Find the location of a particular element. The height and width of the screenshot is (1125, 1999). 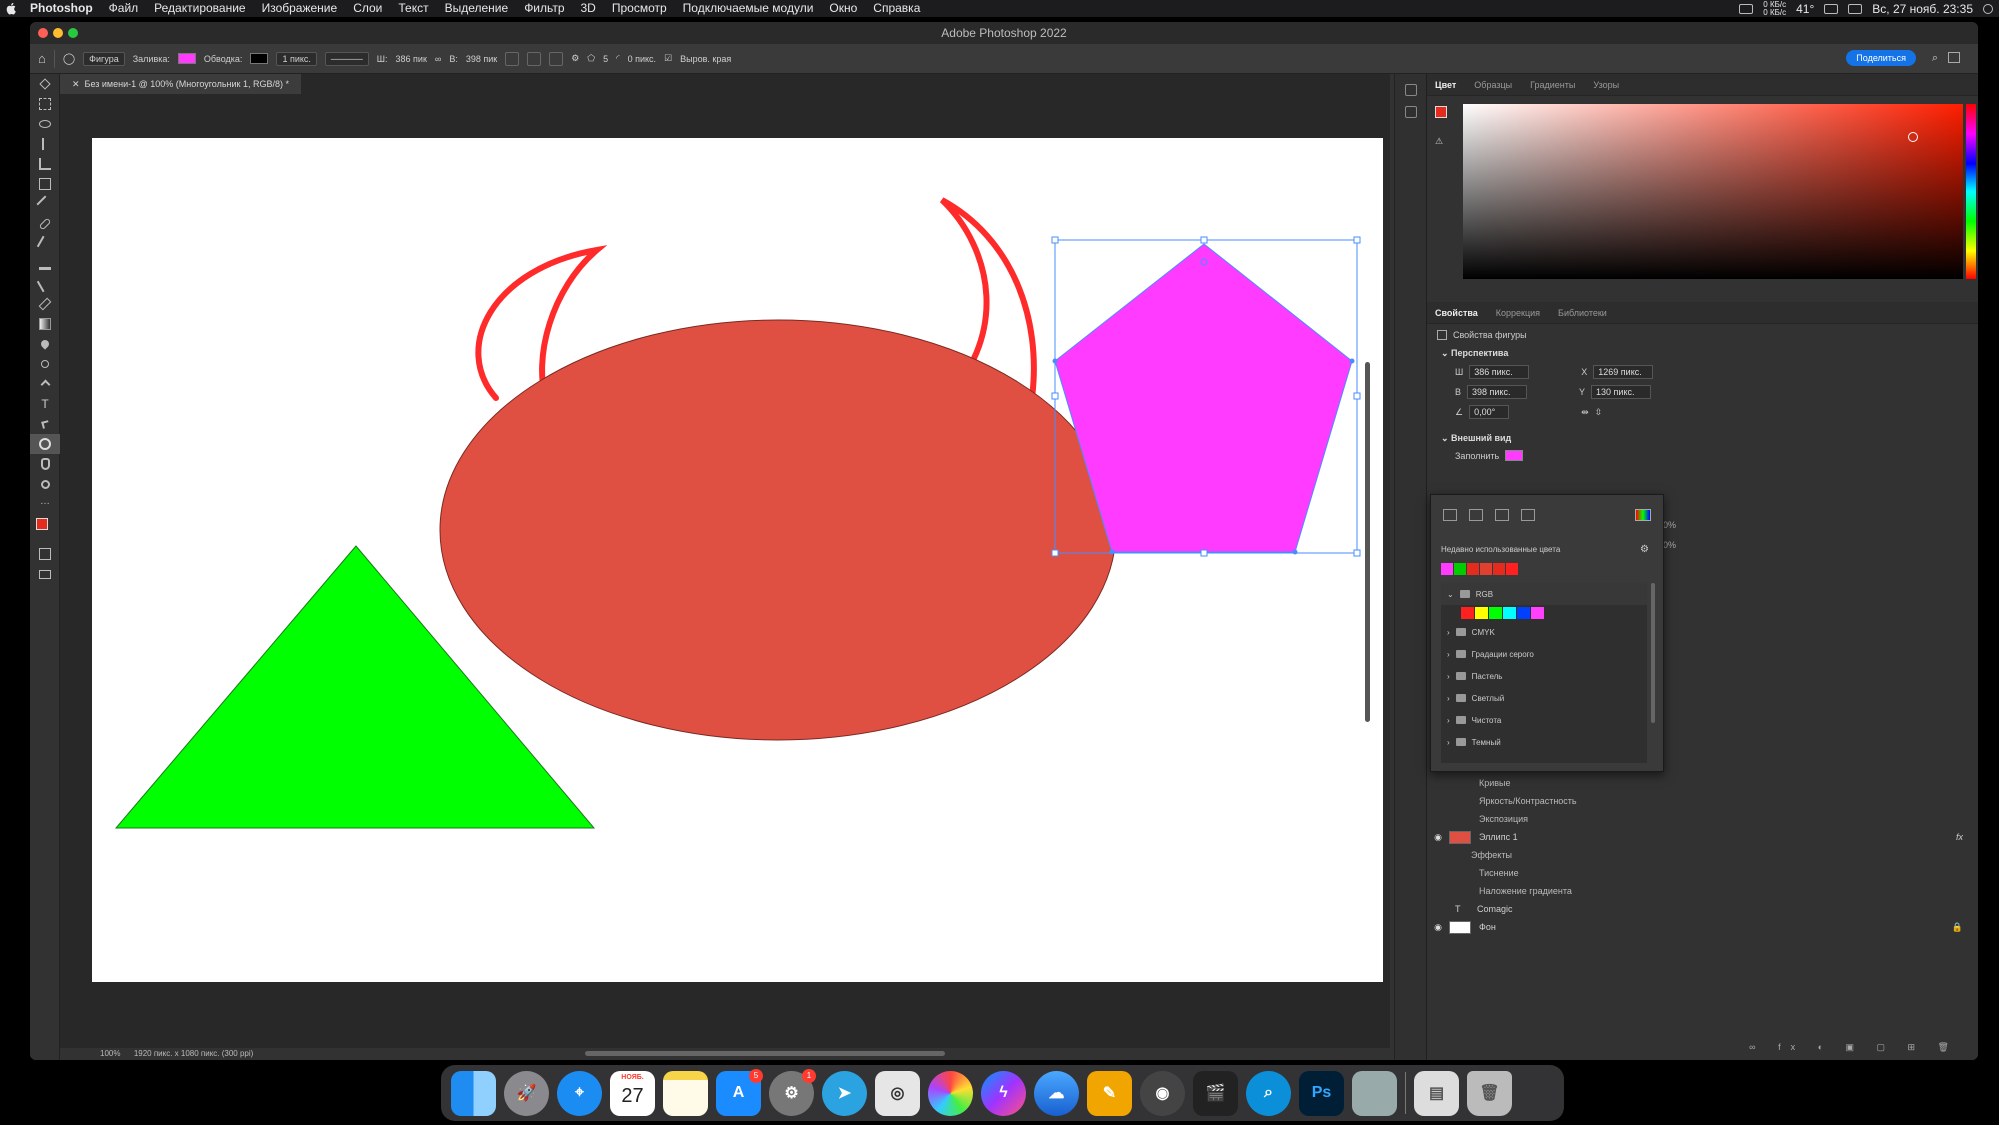

width-input: 386 пик is located at coordinates (411, 59).